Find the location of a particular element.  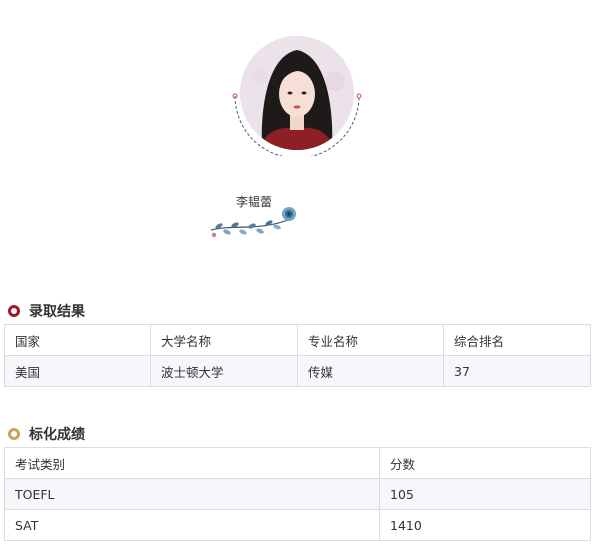

table-header-row: 国家 大学名称 专业名称 综合排名 is located at coordinates (297, 340).